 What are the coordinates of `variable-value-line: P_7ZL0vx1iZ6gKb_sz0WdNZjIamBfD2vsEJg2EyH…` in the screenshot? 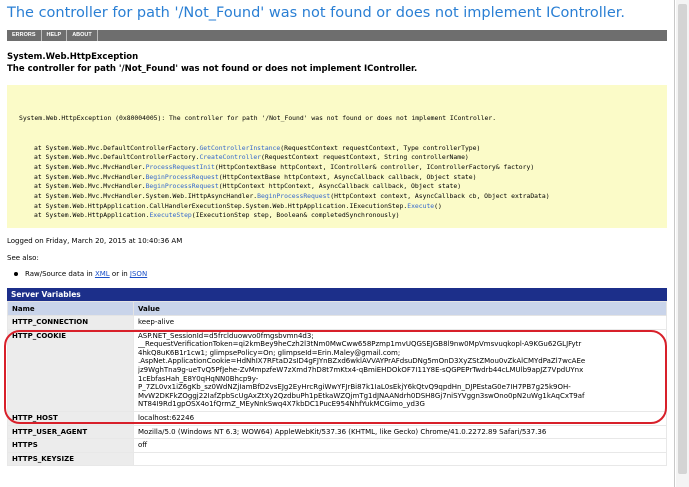 It's located at (354, 387).